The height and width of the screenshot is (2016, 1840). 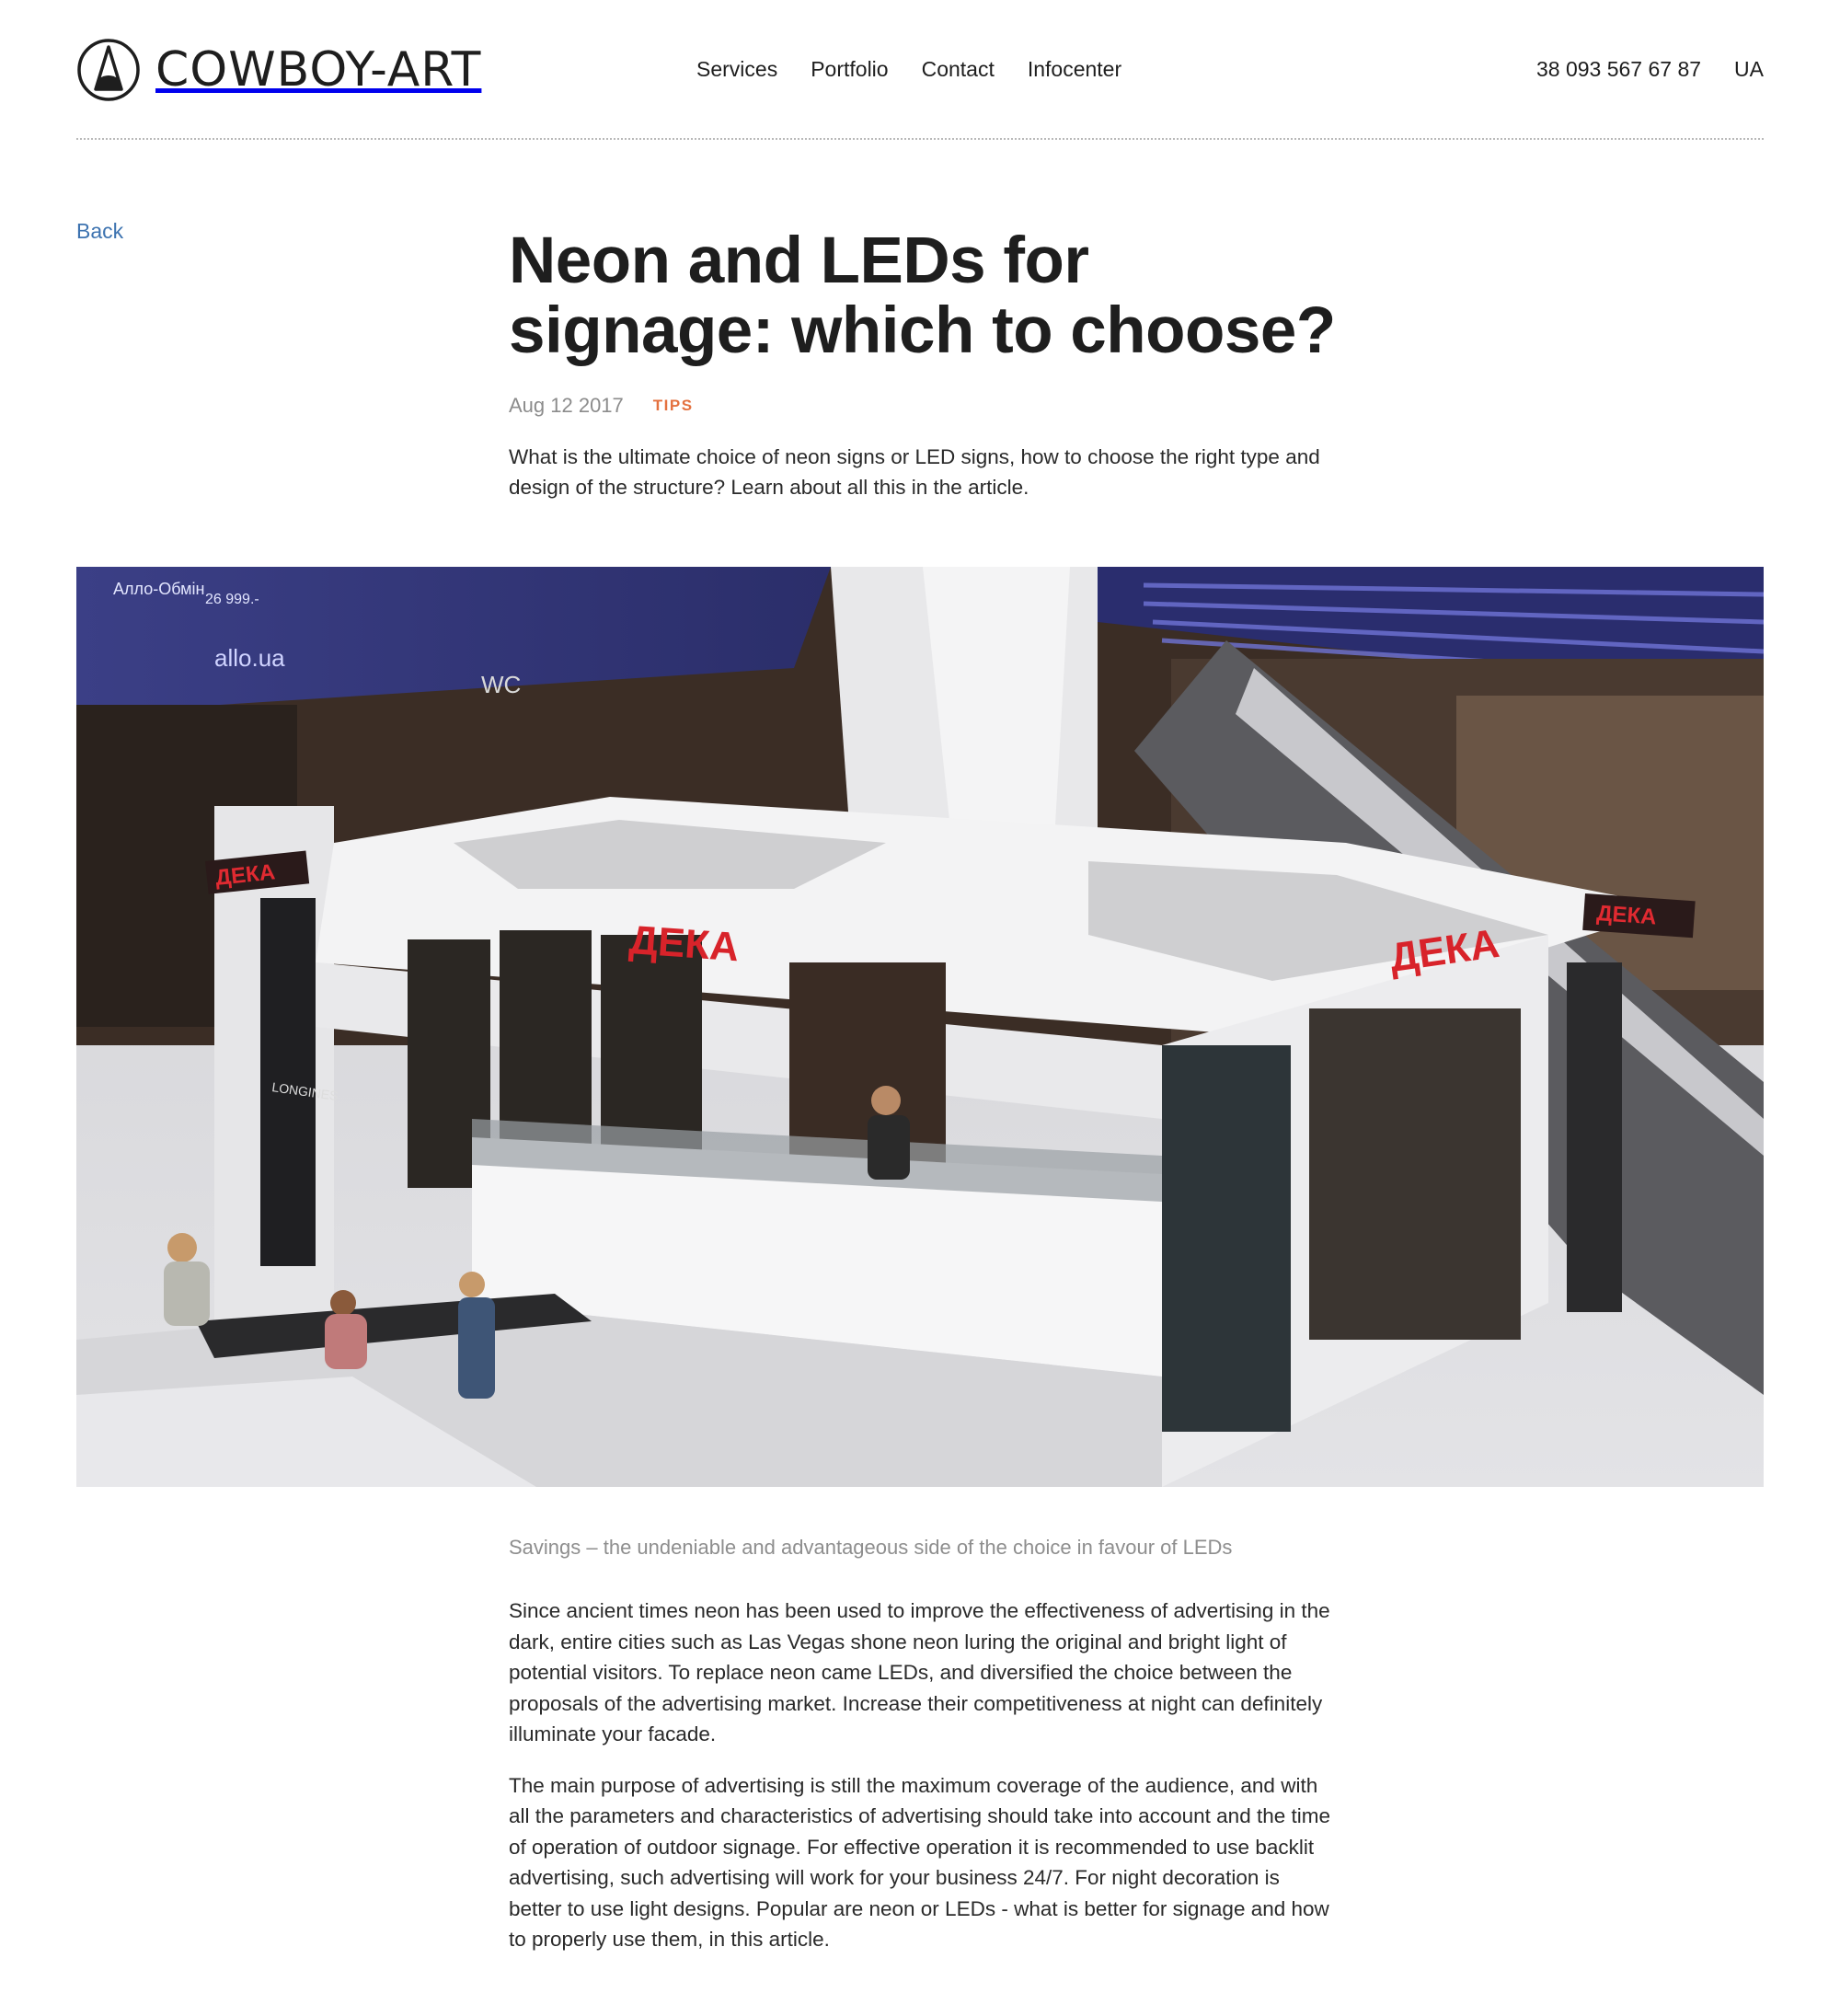 What do you see at coordinates (566, 405) in the screenshot?
I see `article-date: Aug 12 2017` at bounding box center [566, 405].